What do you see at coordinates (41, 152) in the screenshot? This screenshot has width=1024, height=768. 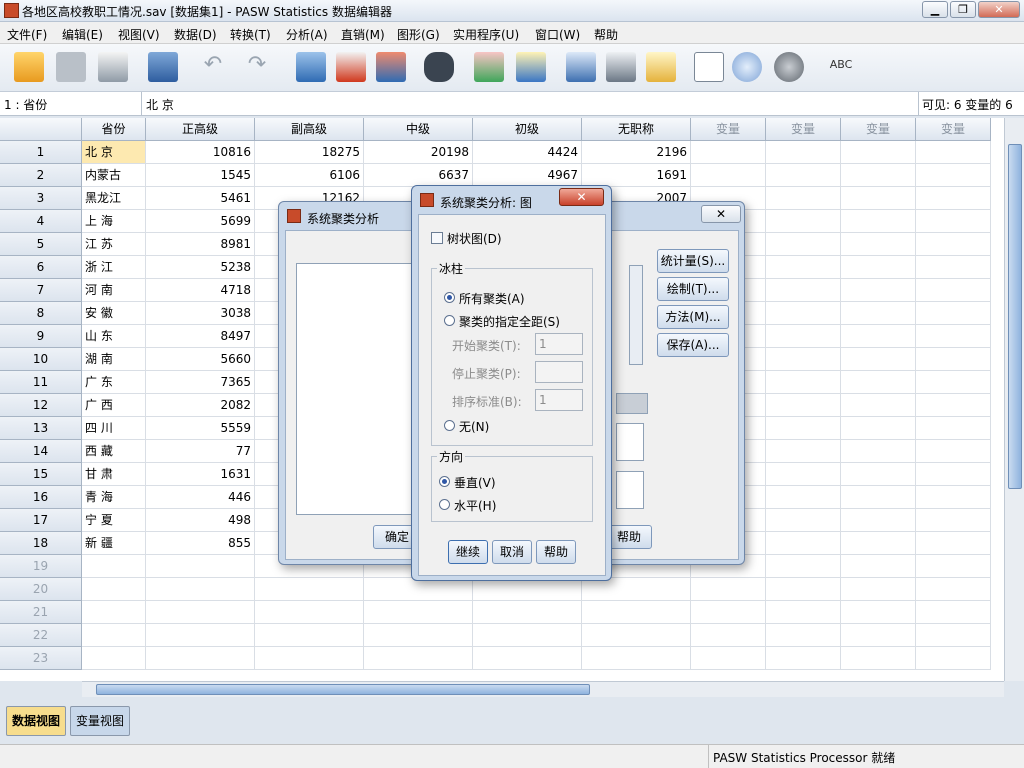 I see `row-number: 1` at bounding box center [41, 152].